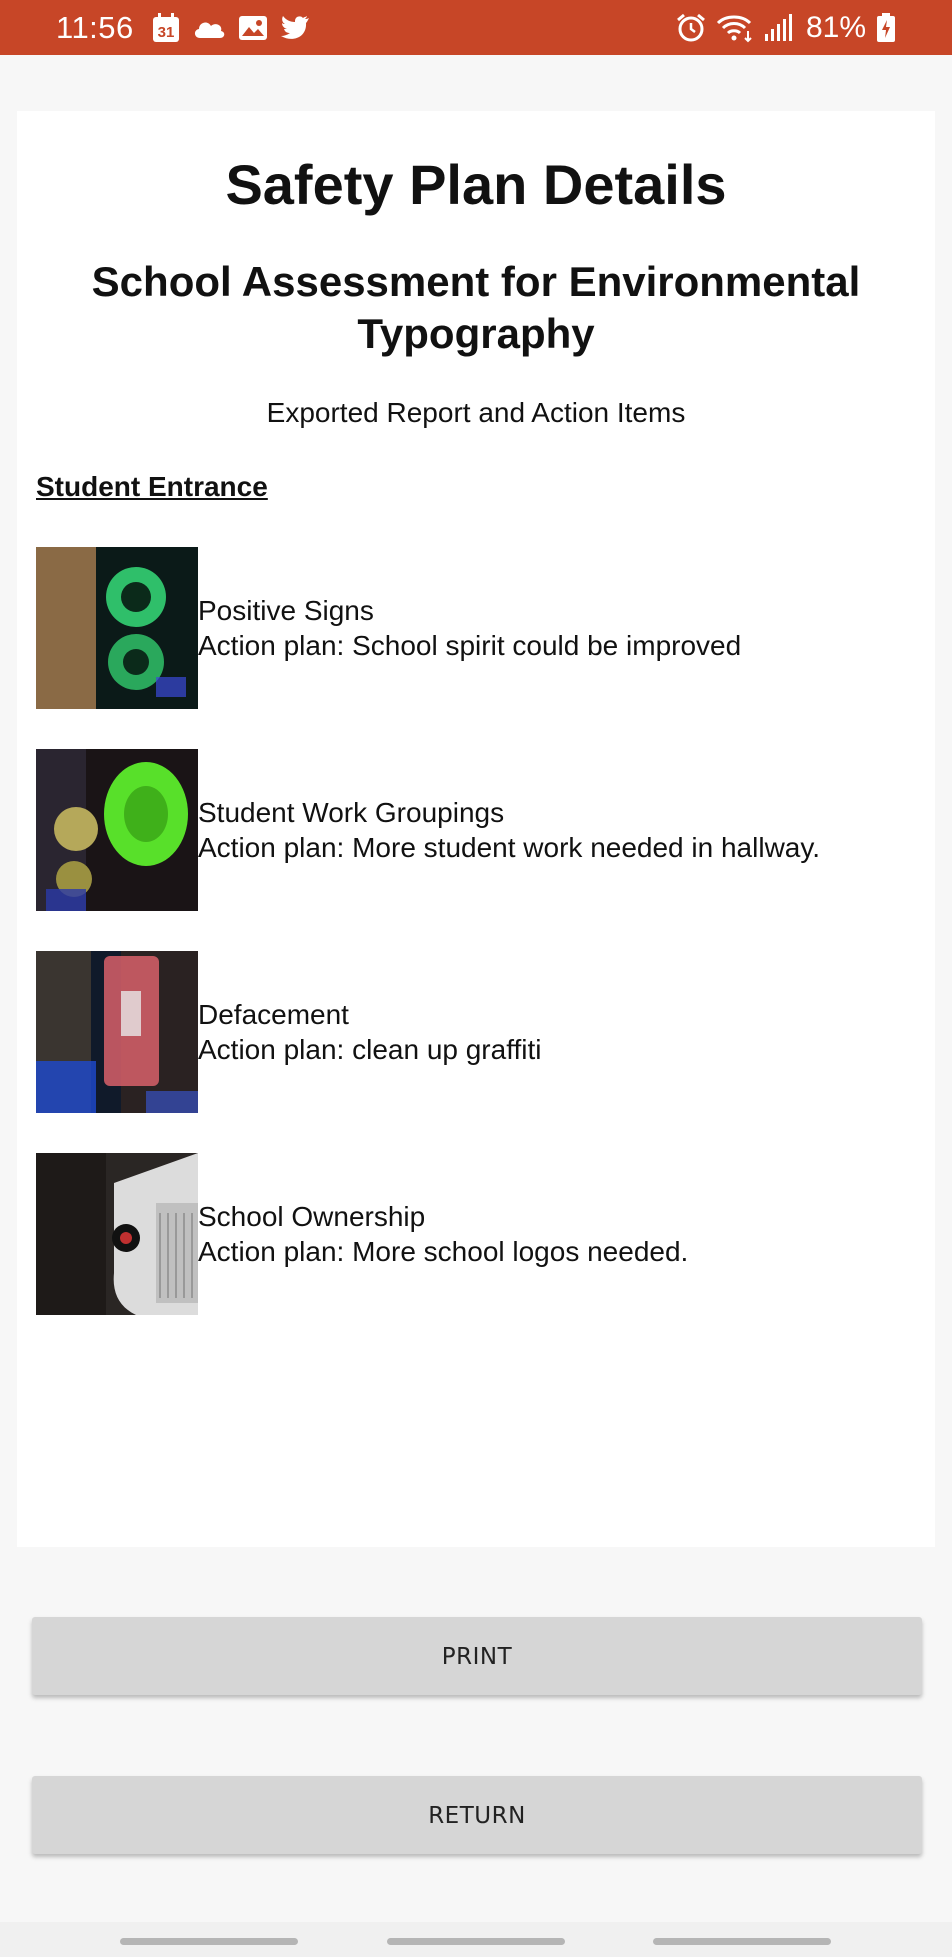  Describe the element at coordinates (253, 28) in the screenshot. I see `gallery-icon` at that location.